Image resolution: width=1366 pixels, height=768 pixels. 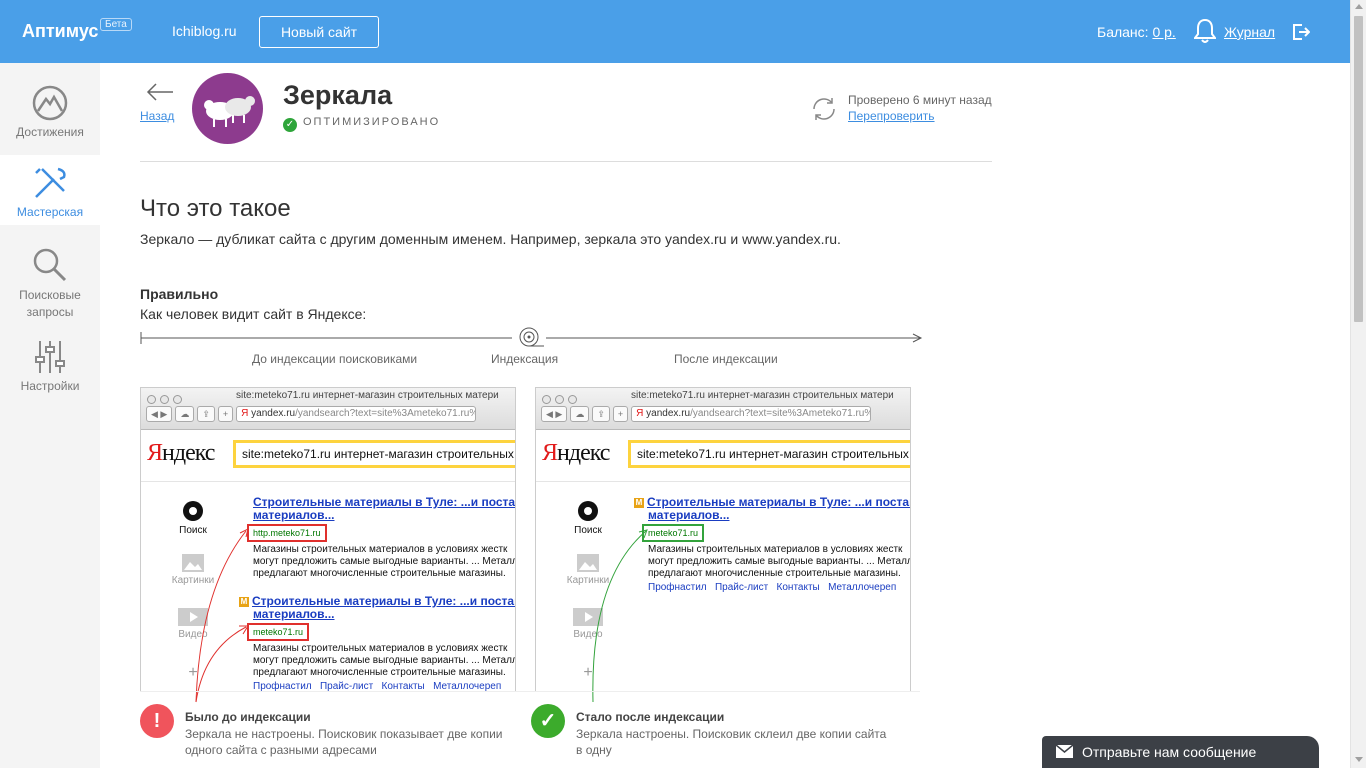 I want to click on avatar, so click(x=227, y=108).